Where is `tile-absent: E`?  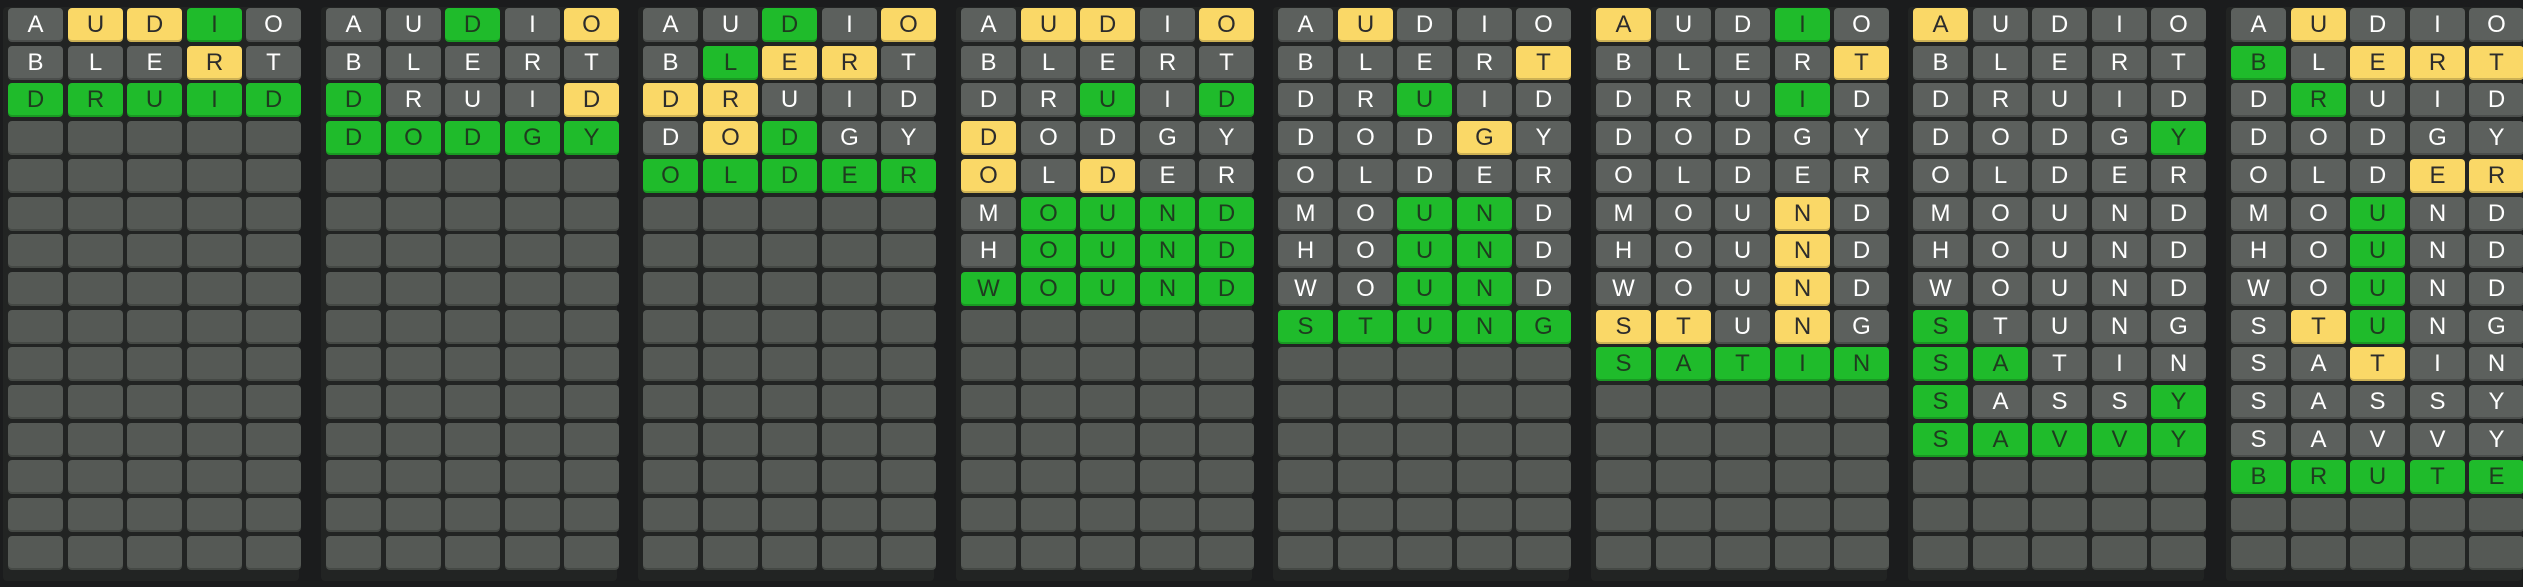
tile-absent: E is located at coordinates (1167, 176).